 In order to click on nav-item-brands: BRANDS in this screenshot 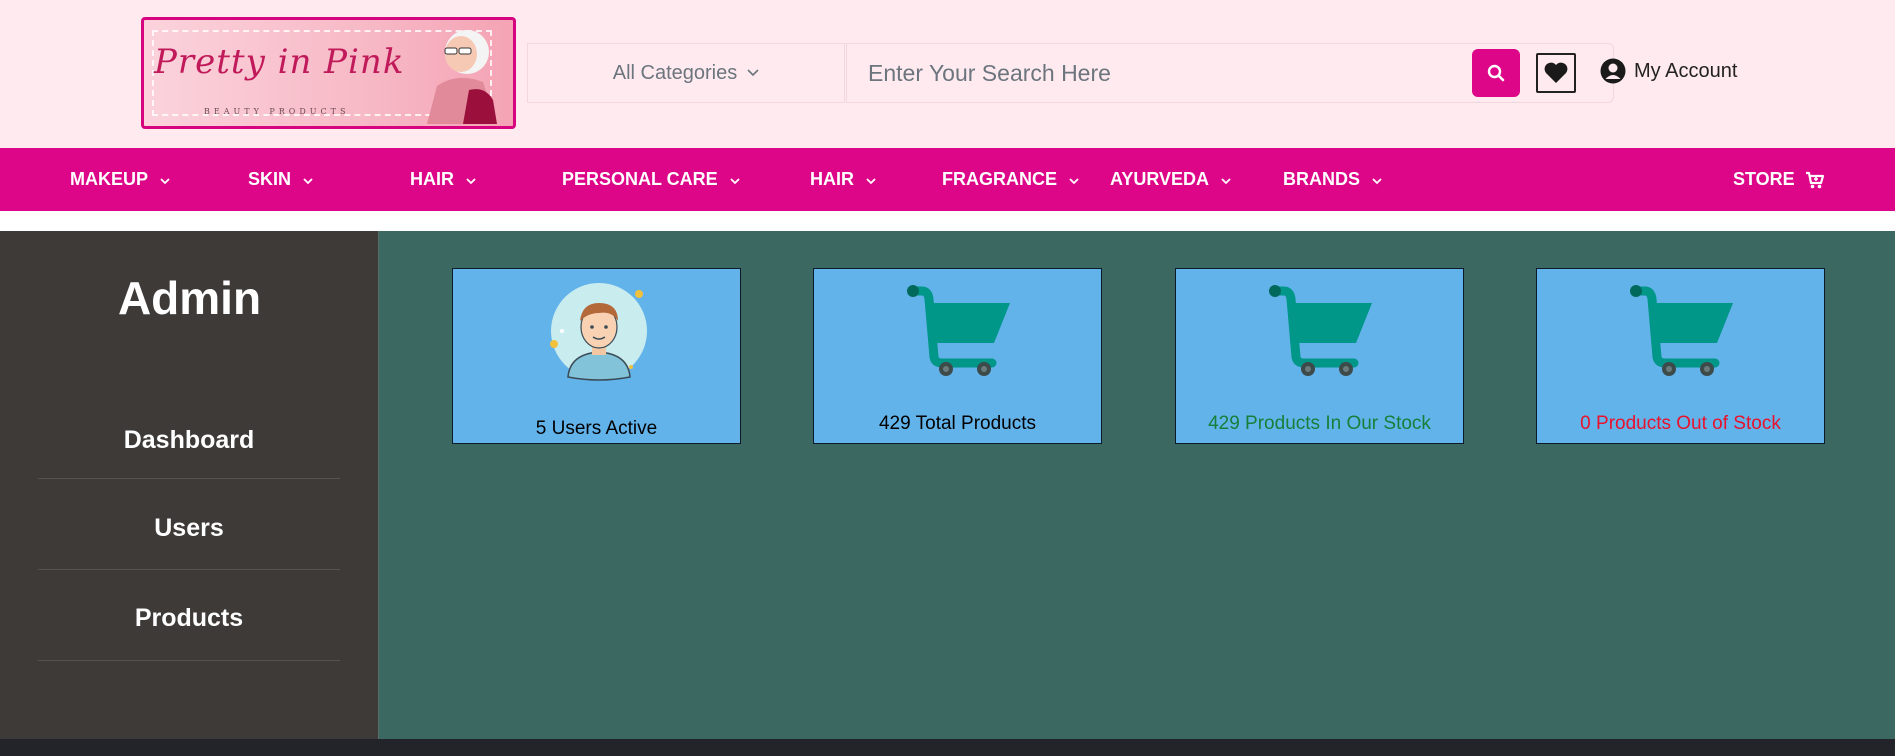, I will do `click(1332, 179)`.